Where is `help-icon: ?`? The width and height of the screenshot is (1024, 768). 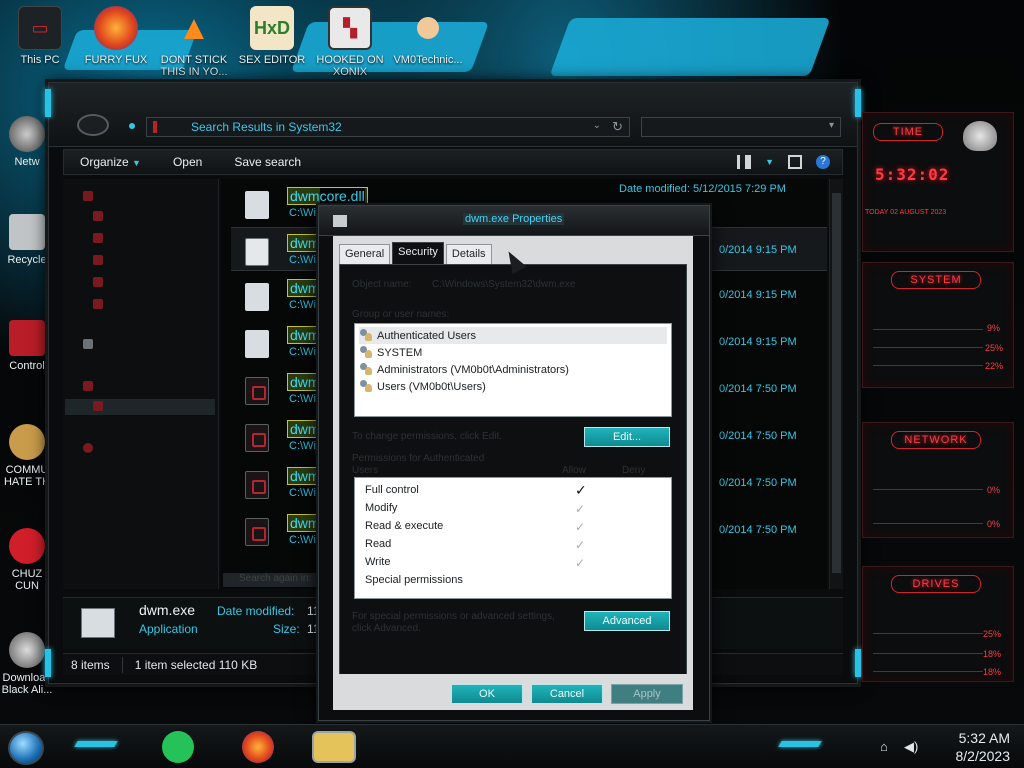 help-icon: ? is located at coordinates (823, 162).